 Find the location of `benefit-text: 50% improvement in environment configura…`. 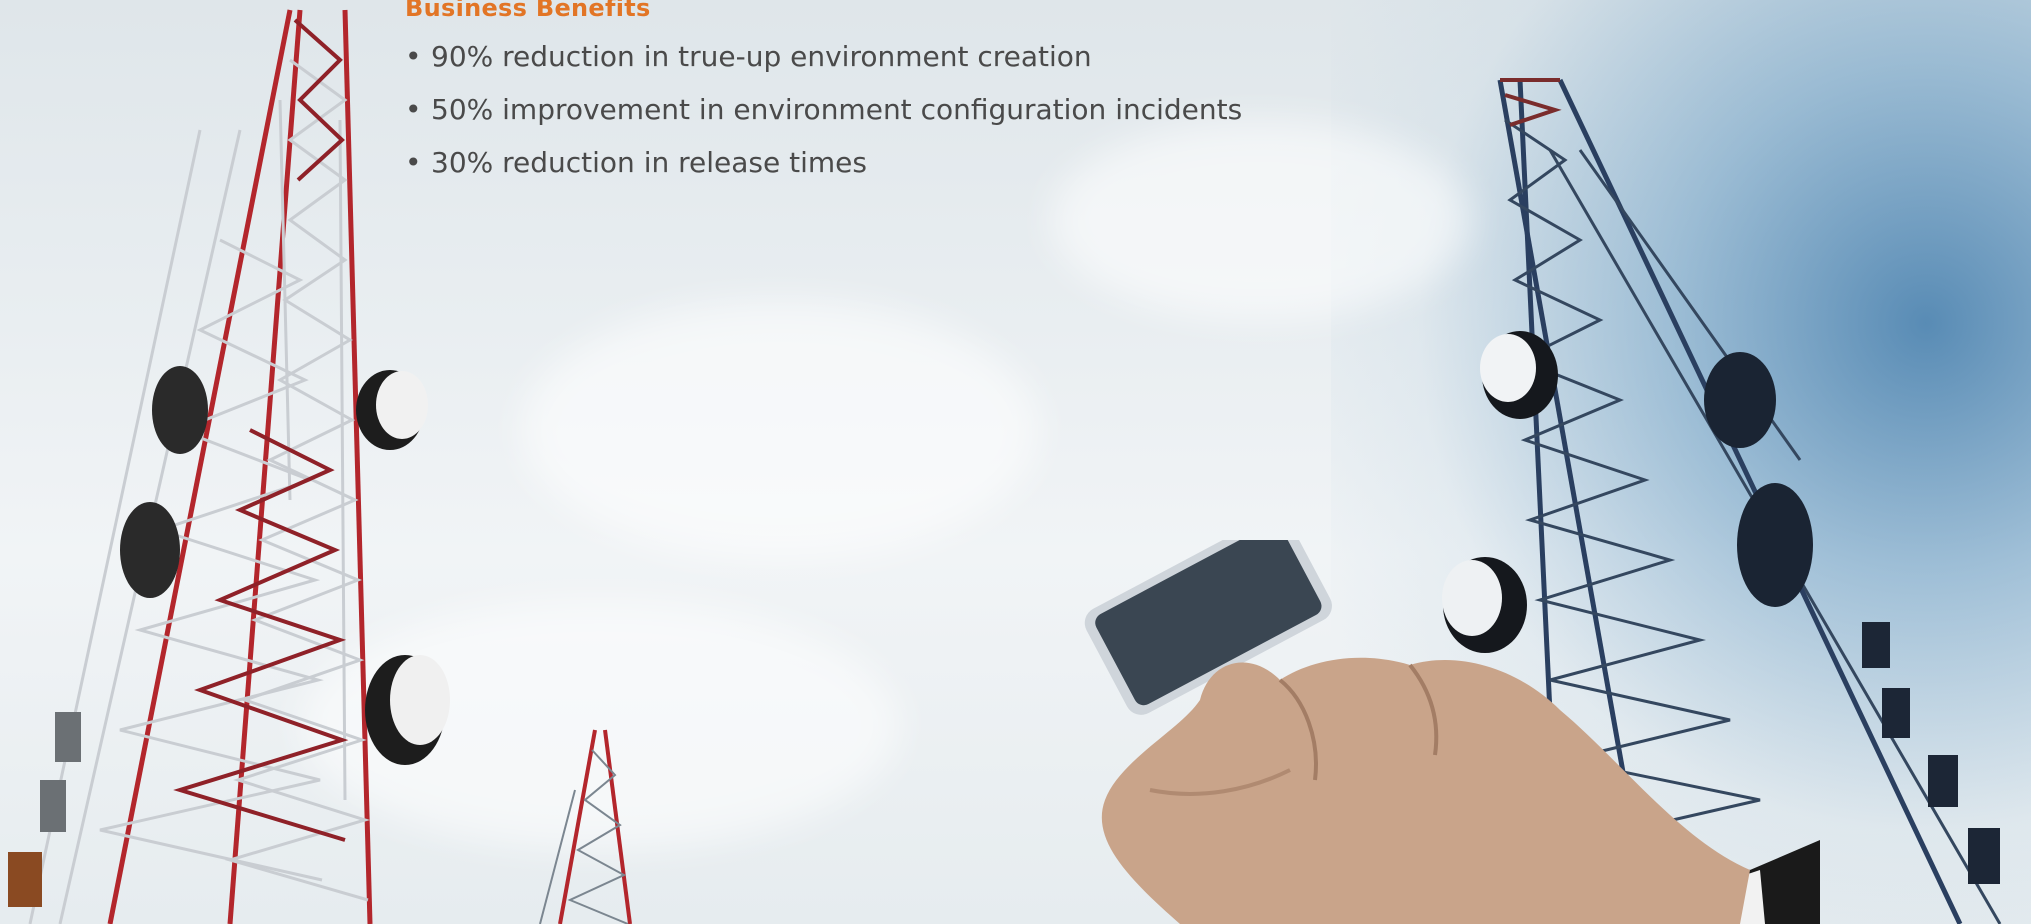

benefit-text: 50% improvement in environment configura… is located at coordinates (837, 109).